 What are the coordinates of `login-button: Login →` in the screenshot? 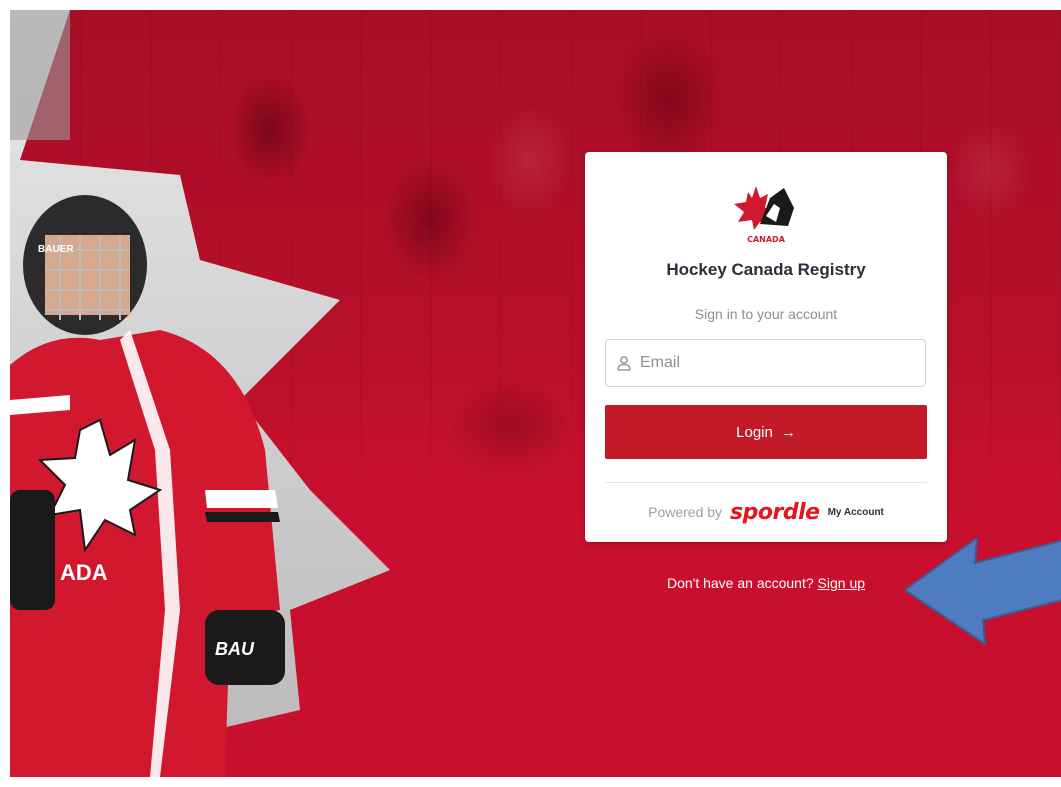 It's located at (766, 432).